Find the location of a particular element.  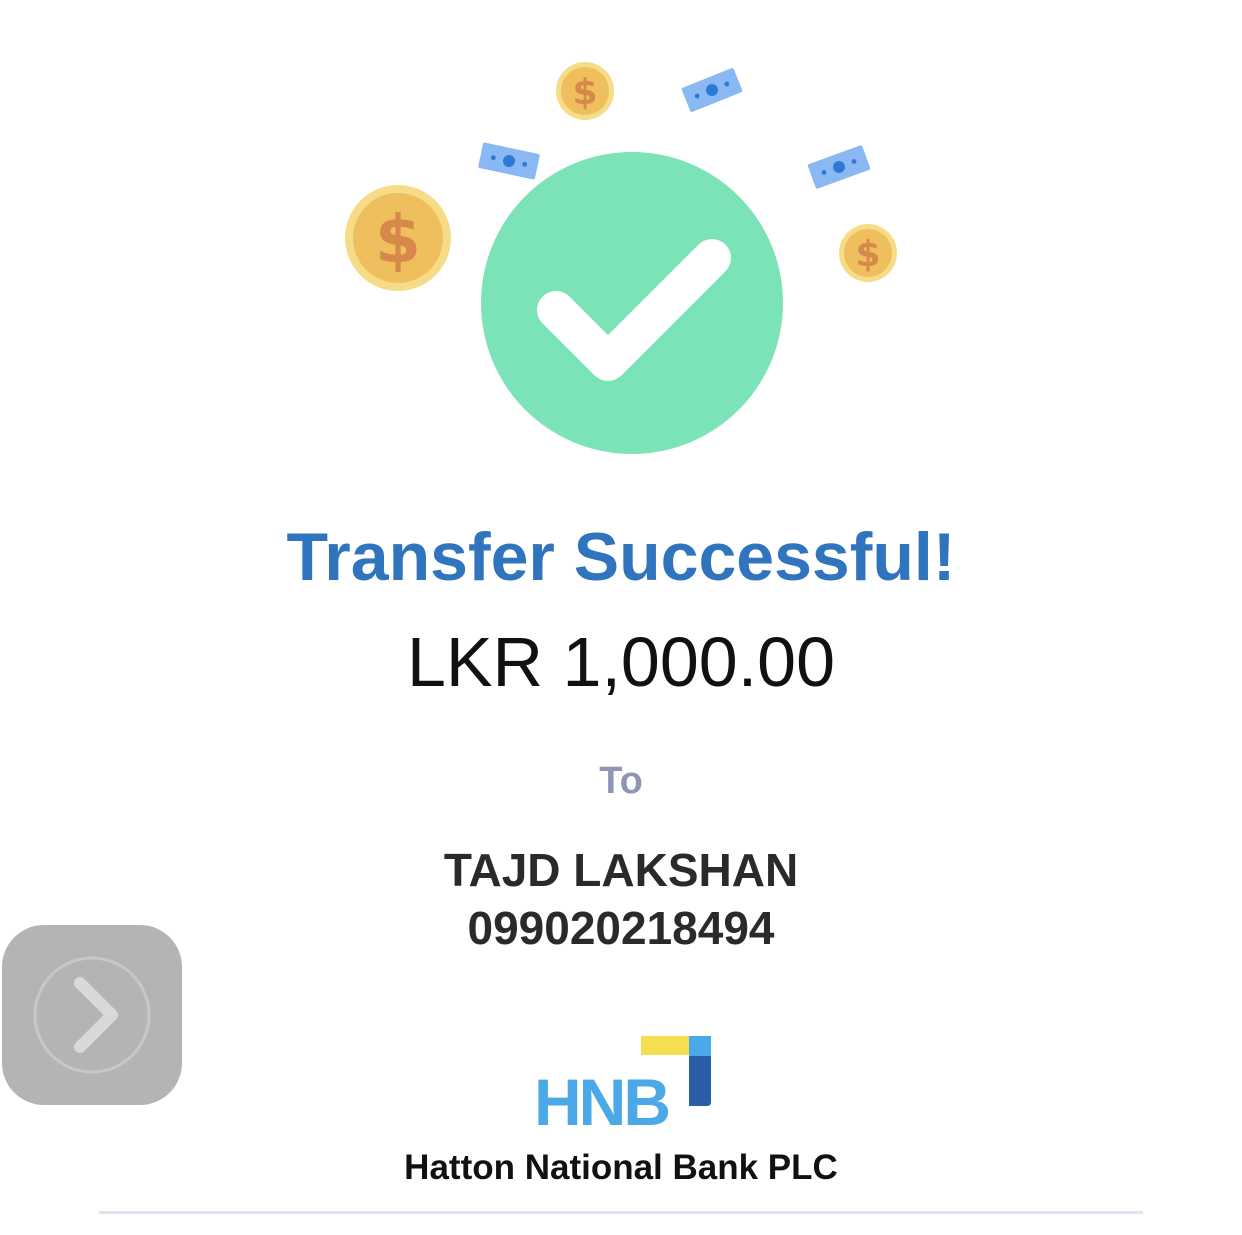

chevron-right-icon is located at coordinates (92, 1015).